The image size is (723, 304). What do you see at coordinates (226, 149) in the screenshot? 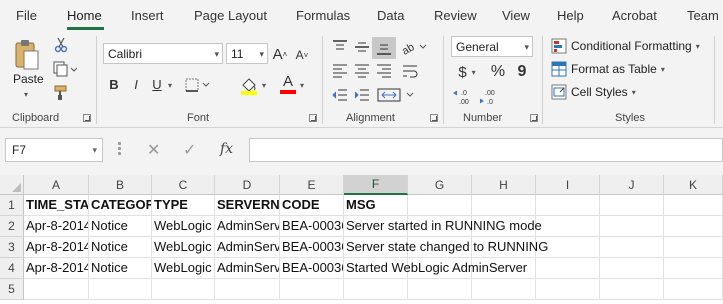
I see `insert-function-icon: fx` at bounding box center [226, 149].